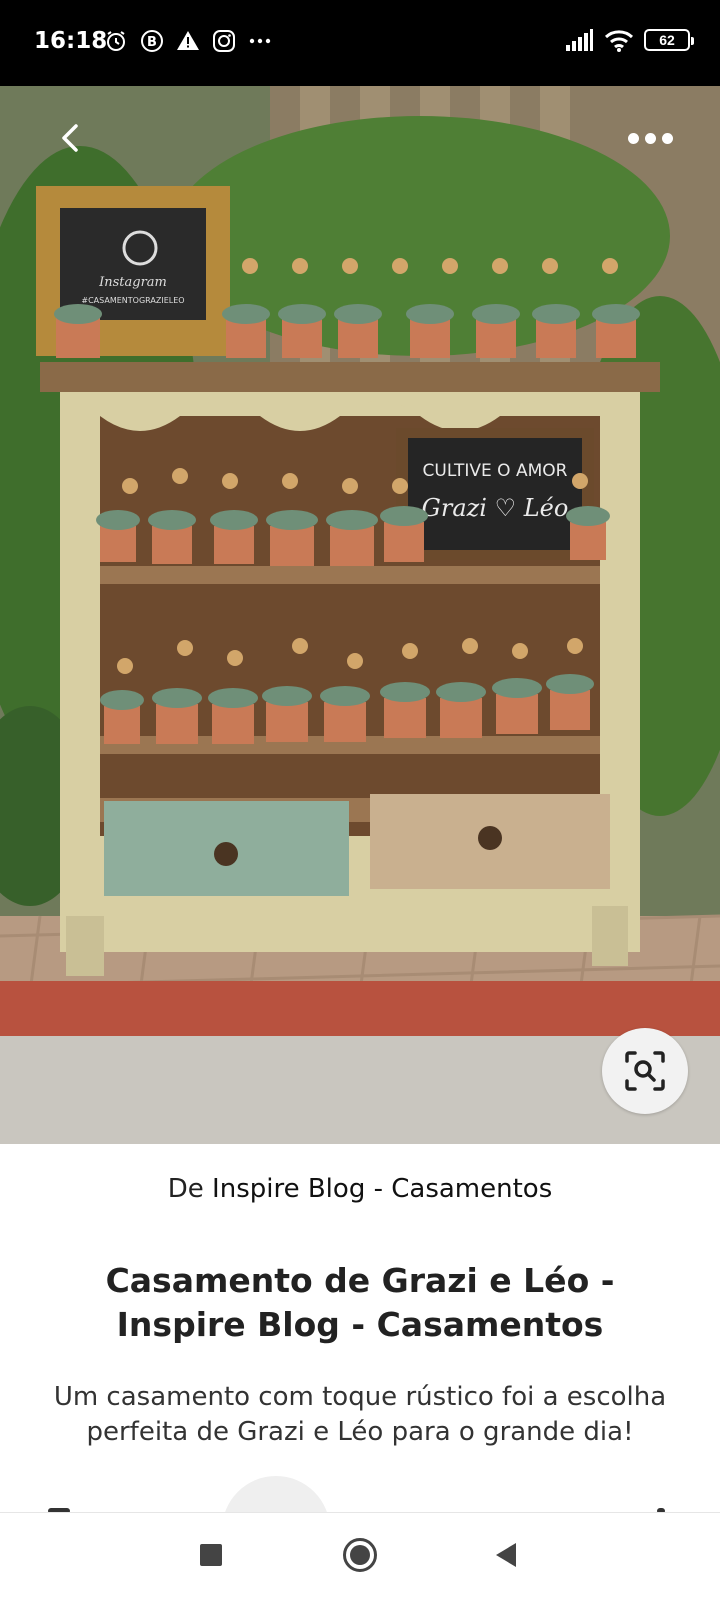 The image size is (720, 1600). What do you see at coordinates (132, 300) in the screenshot?
I see `frame-sign-text: #CASAMENTOGRAZIELEO` at bounding box center [132, 300].